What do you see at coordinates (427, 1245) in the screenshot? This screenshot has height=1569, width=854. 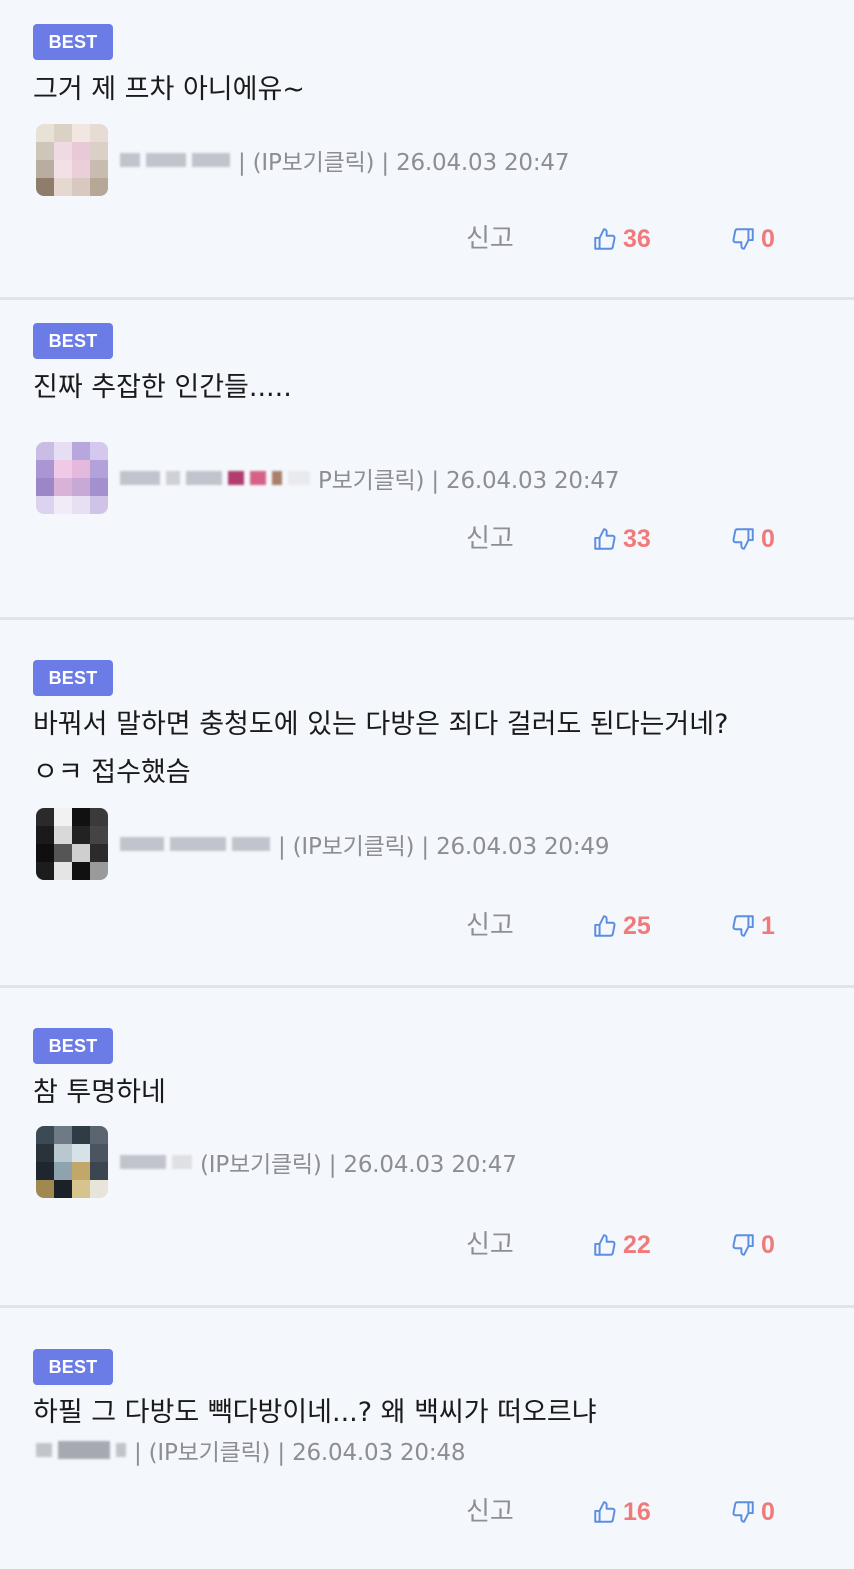 I see `comment-actions: 신고 22 0` at bounding box center [427, 1245].